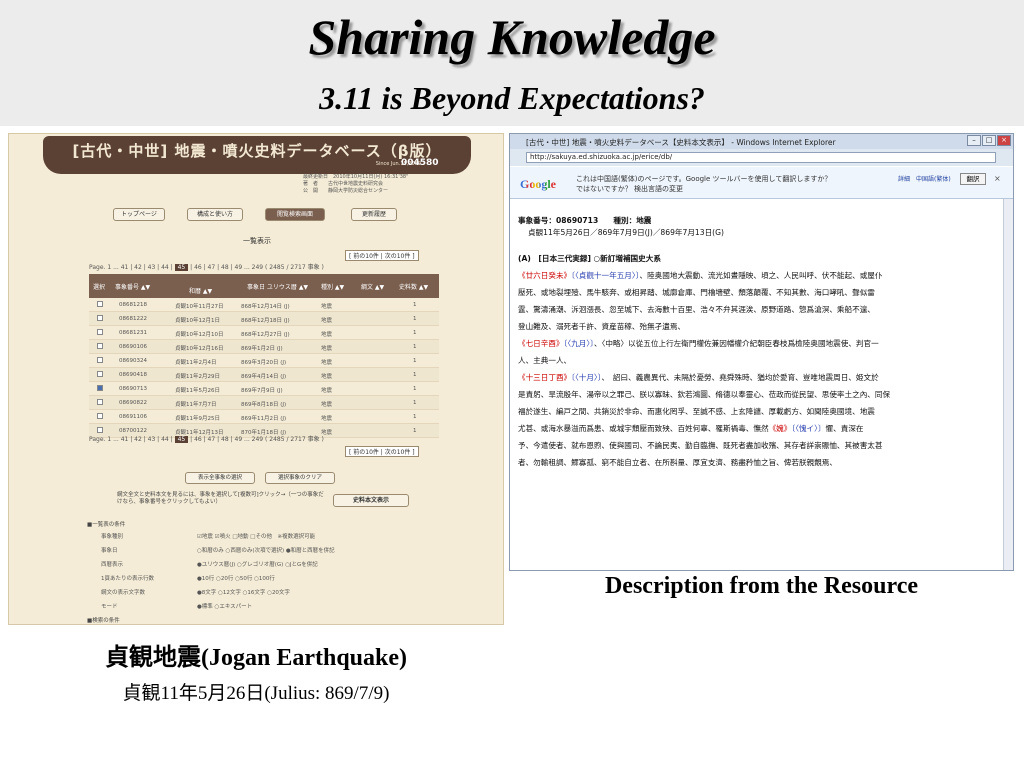 The width and height of the screenshot is (1024, 768). I want to click on condition-options: ●標準 ○エキスパート, so click(224, 606).